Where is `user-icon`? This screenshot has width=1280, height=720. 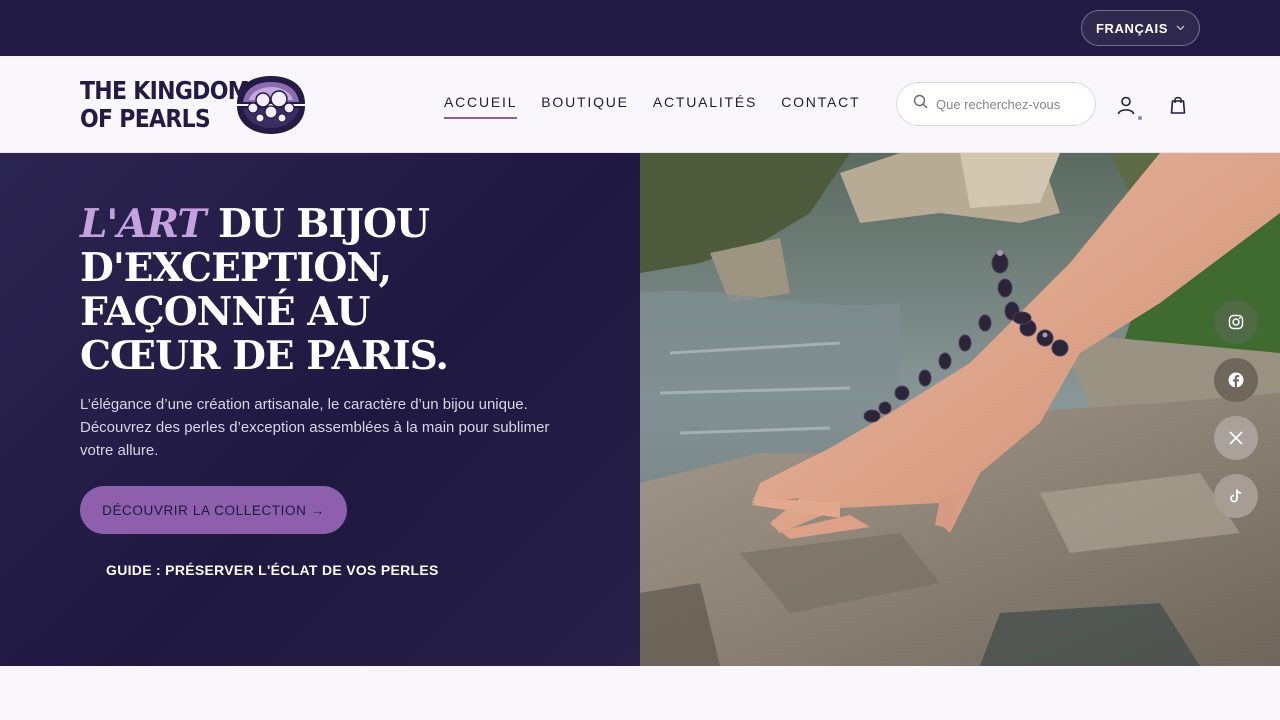
user-icon is located at coordinates (1126, 105).